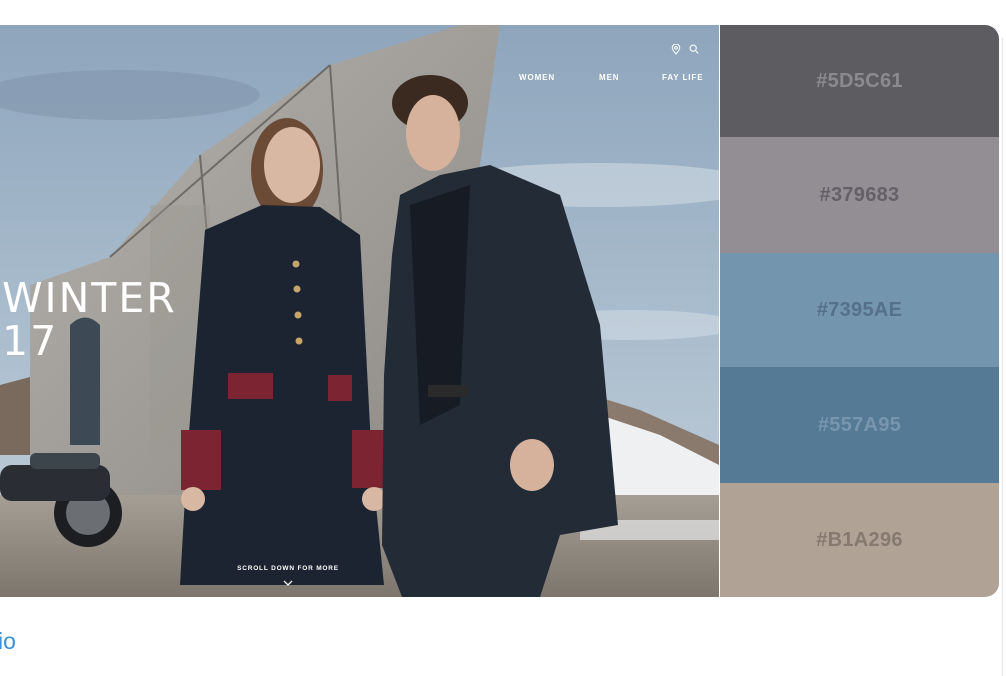 The width and height of the screenshot is (1006, 676). Describe the element at coordinates (89, 298) in the screenshot. I see `hero-title-line-1: WINTER` at that location.